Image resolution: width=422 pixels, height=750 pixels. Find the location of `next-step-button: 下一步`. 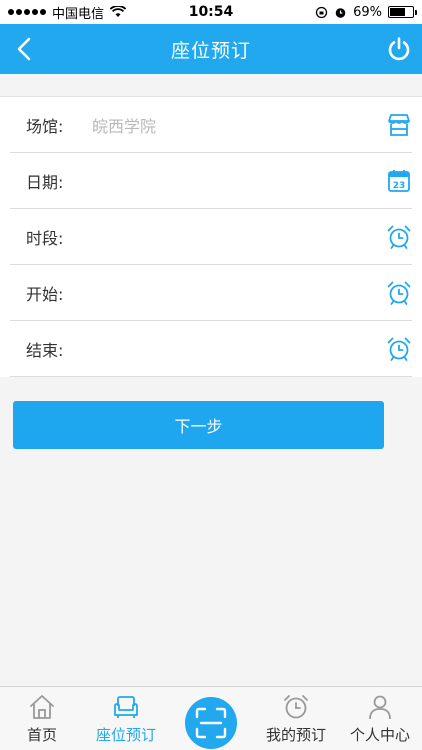

next-step-button: 下一步 is located at coordinates (198, 425).